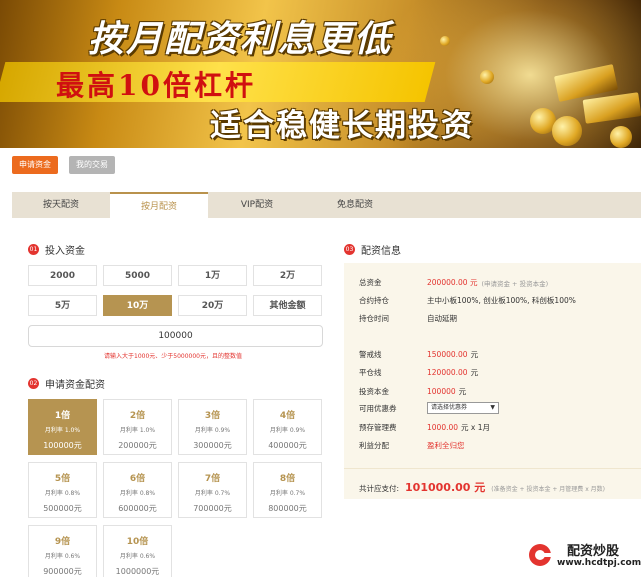  Describe the element at coordinates (424, 427) in the screenshot. I see `info-row-fee: 预存管理费 1000.00 元 x 1月` at that location.